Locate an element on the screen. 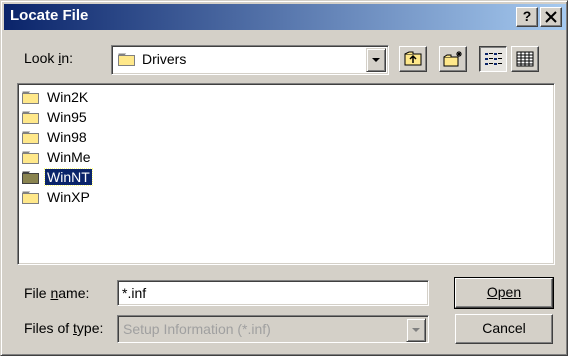 The width and height of the screenshot is (568, 356). close-button is located at coordinates (551, 17).